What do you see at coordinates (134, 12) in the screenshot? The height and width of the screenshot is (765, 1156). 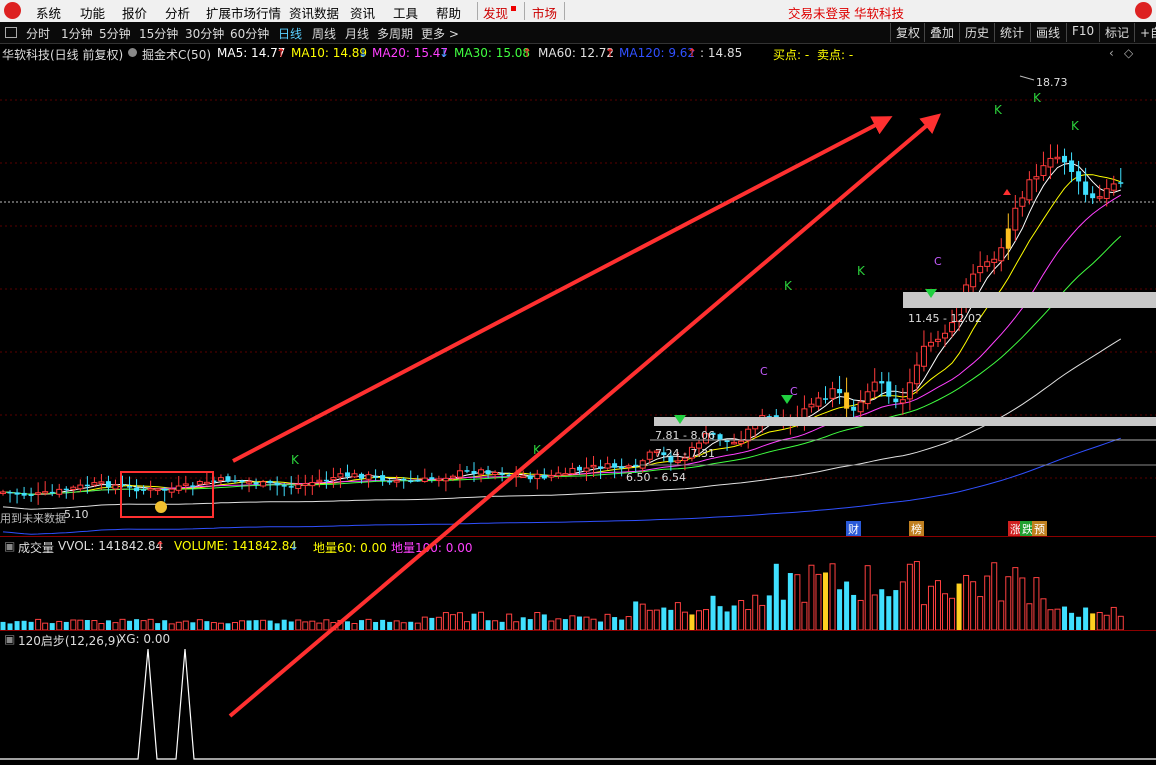 I see `menu-item: 报价` at bounding box center [134, 12].